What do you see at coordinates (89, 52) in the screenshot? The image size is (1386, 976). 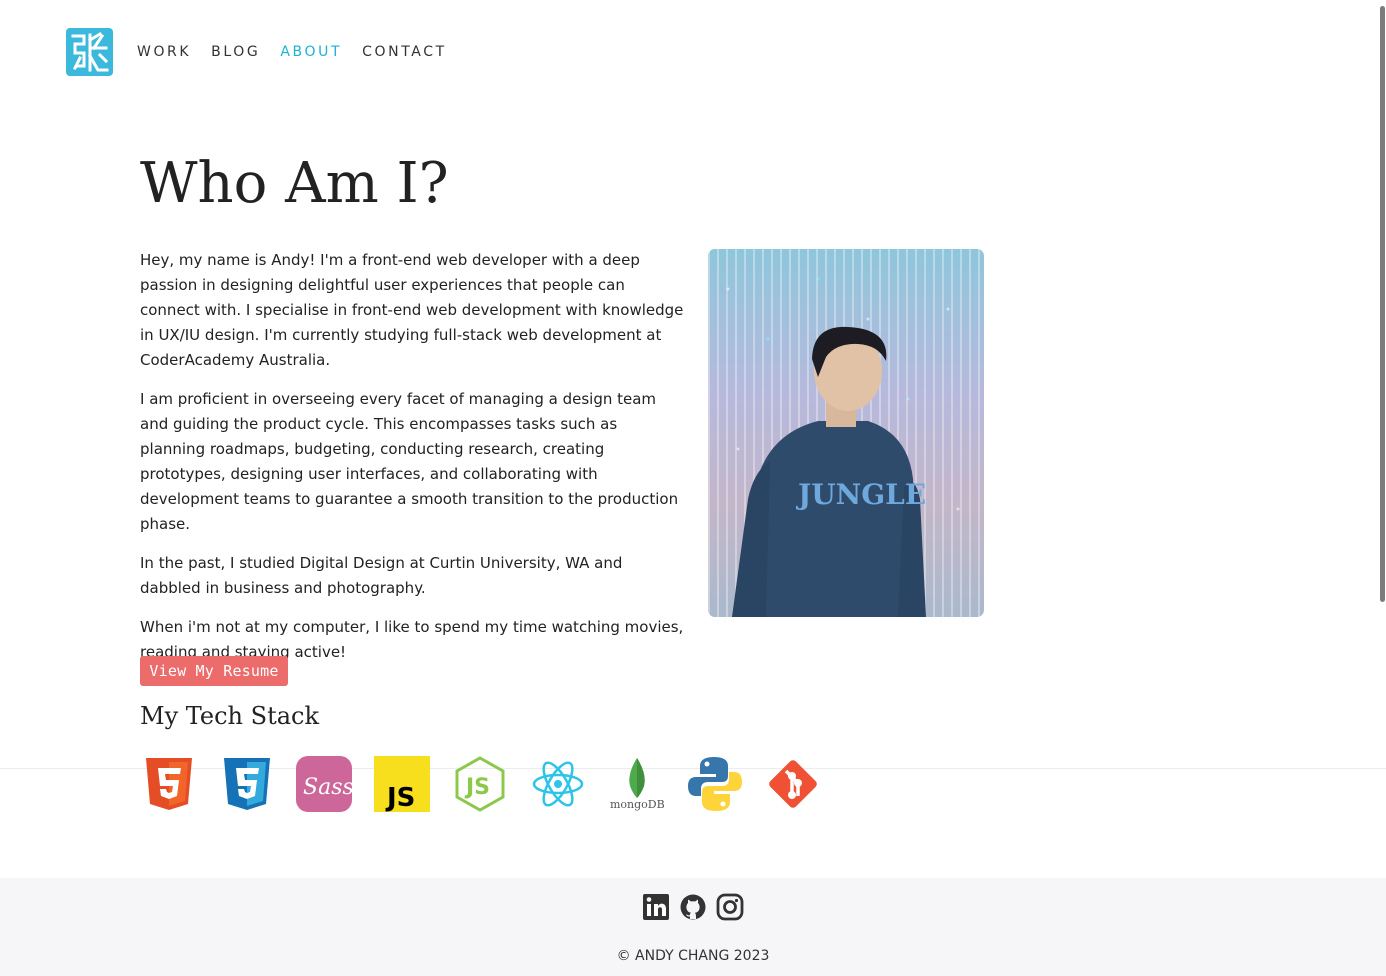 I see `logo-icon` at bounding box center [89, 52].